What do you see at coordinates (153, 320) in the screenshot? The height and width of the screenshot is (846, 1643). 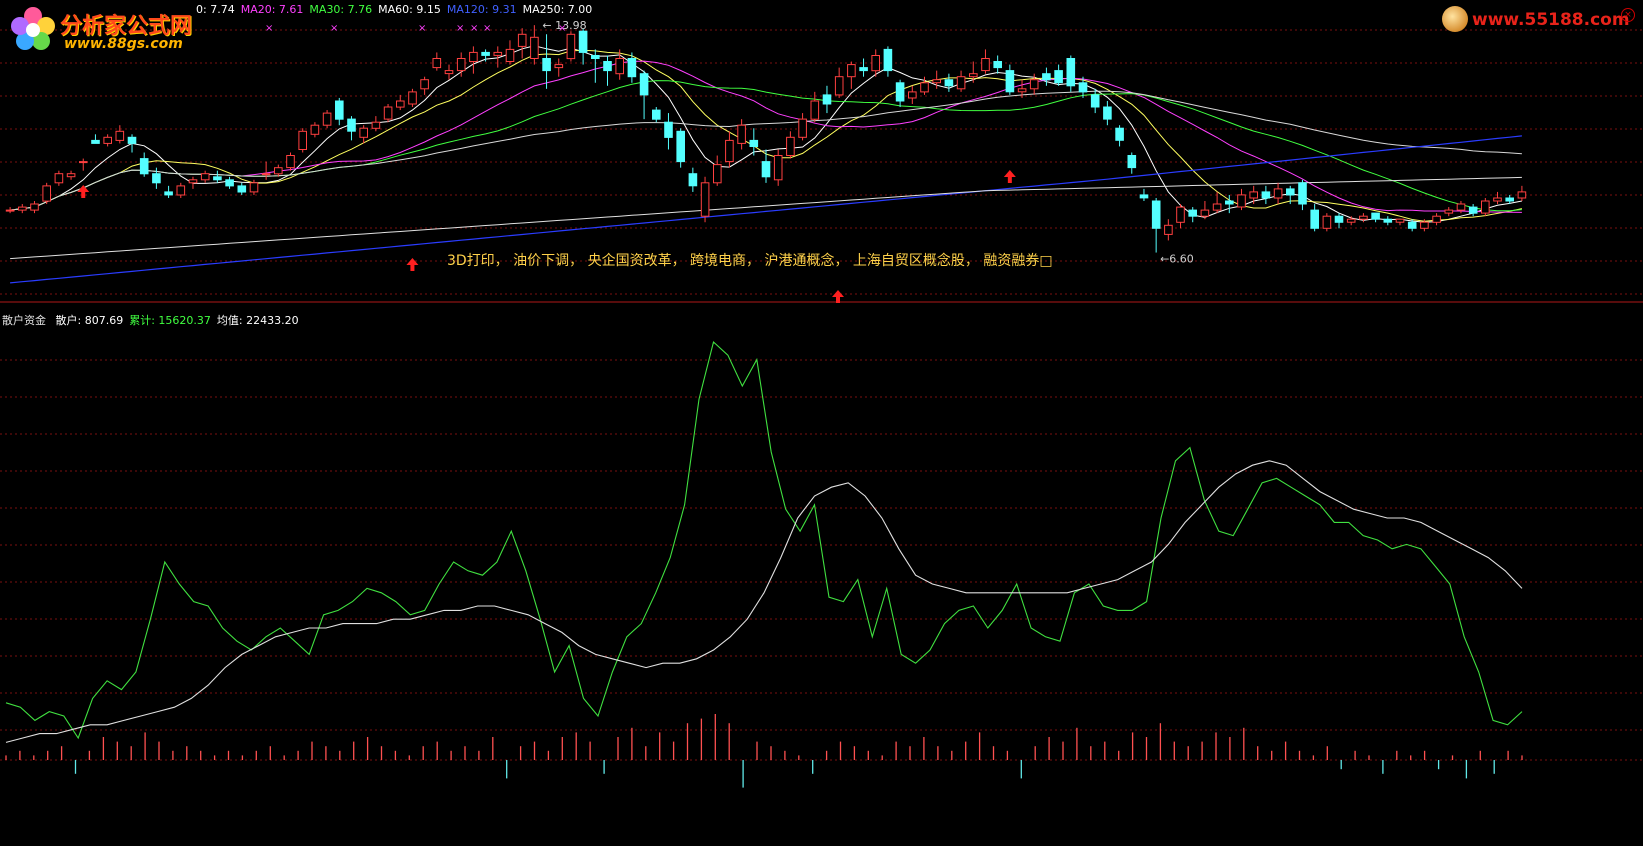 I see `indicator-legend: 散户资金 散户: 807.69 累计: 15620.37 均值: 22433.20` at bounding box center [153, 320].